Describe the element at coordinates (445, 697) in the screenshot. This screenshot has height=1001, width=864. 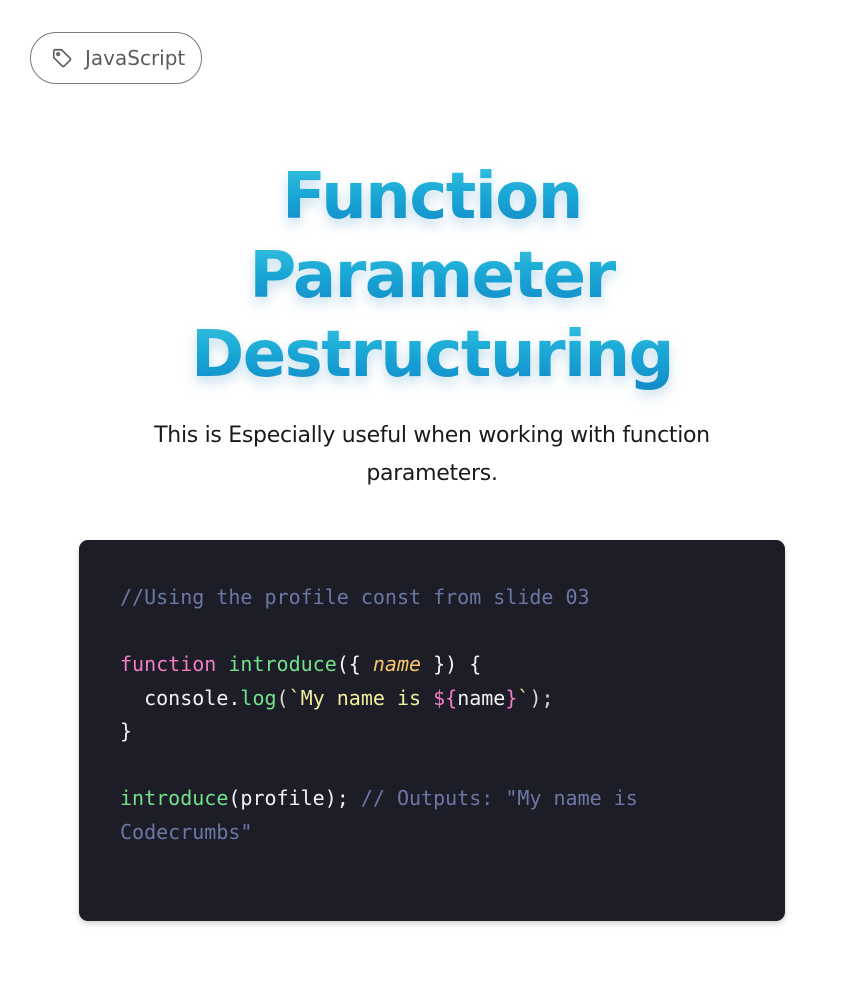
I see `code-interp-open: ${` at that location.